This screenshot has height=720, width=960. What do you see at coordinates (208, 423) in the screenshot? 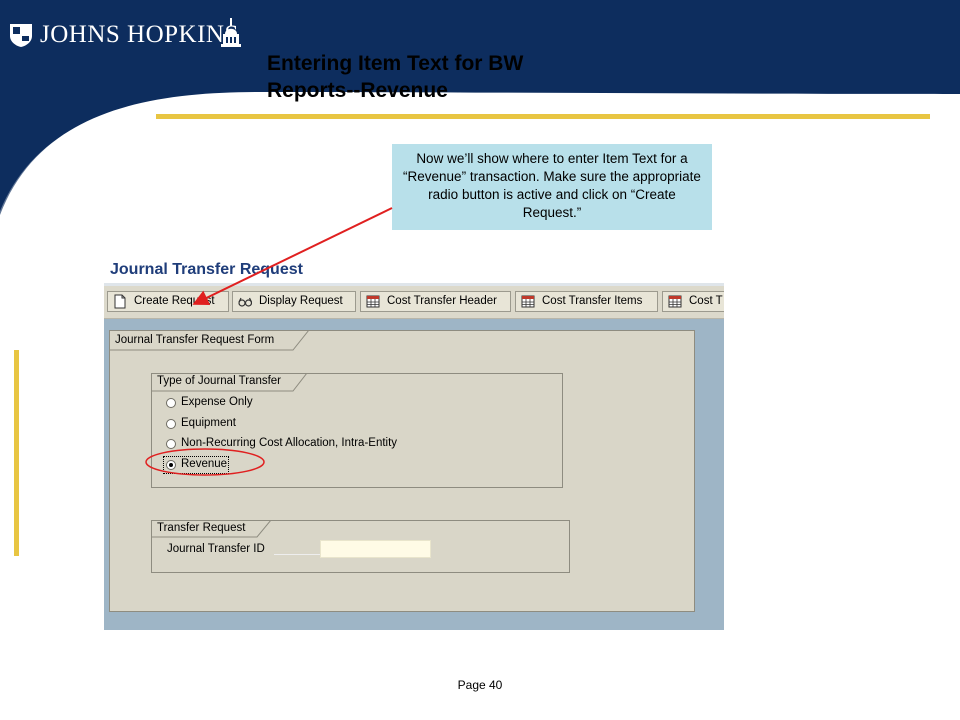
I see `radio-label: Equipment` at bounding box center [208, 423].